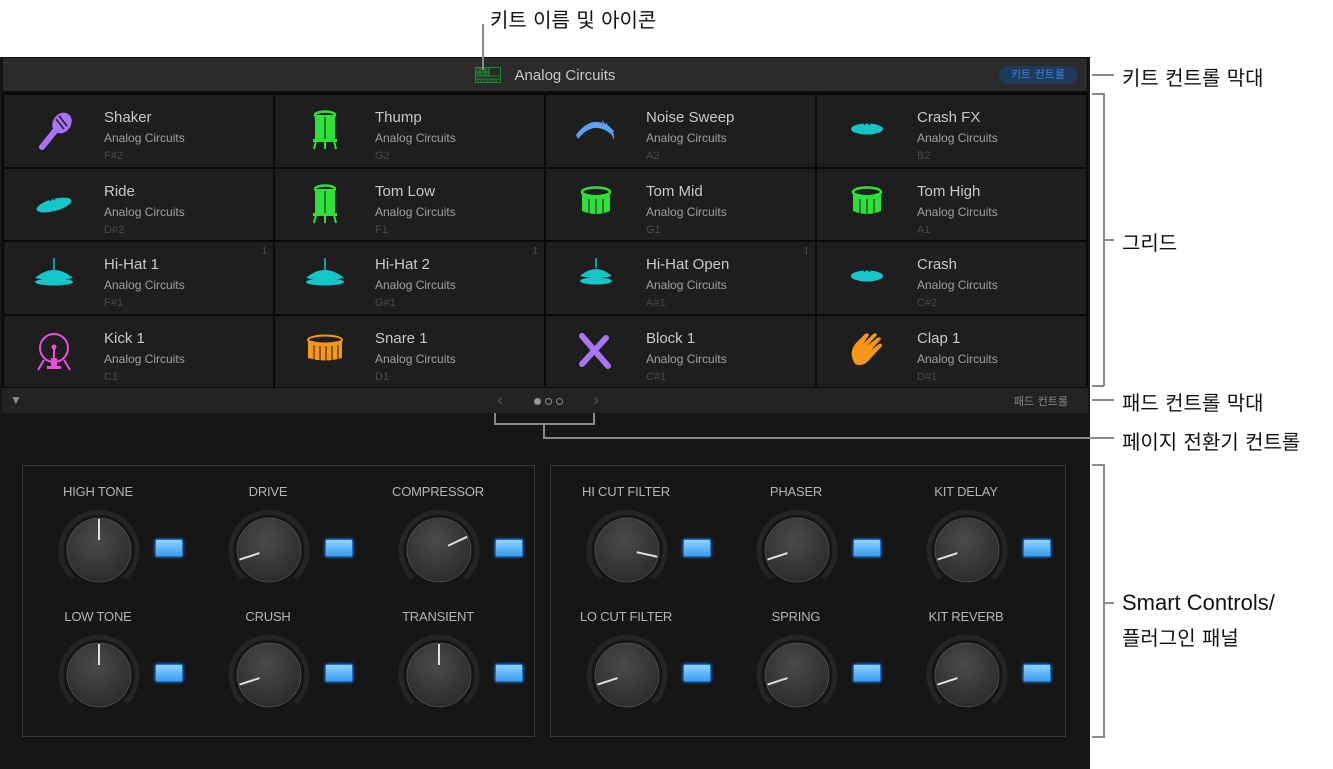  I want to click on pad-15: Block 1 Analog Circuits C#1, so click(680, 351).